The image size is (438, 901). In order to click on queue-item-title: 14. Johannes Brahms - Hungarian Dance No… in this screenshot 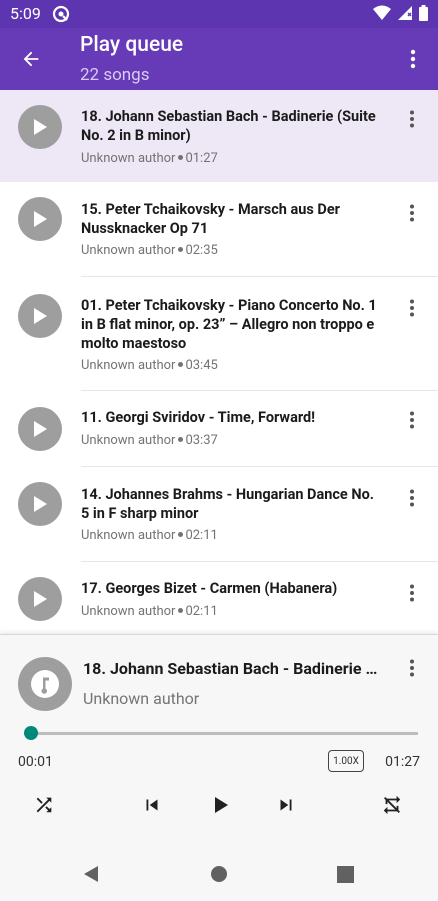, I will do `click(227, 504)`.